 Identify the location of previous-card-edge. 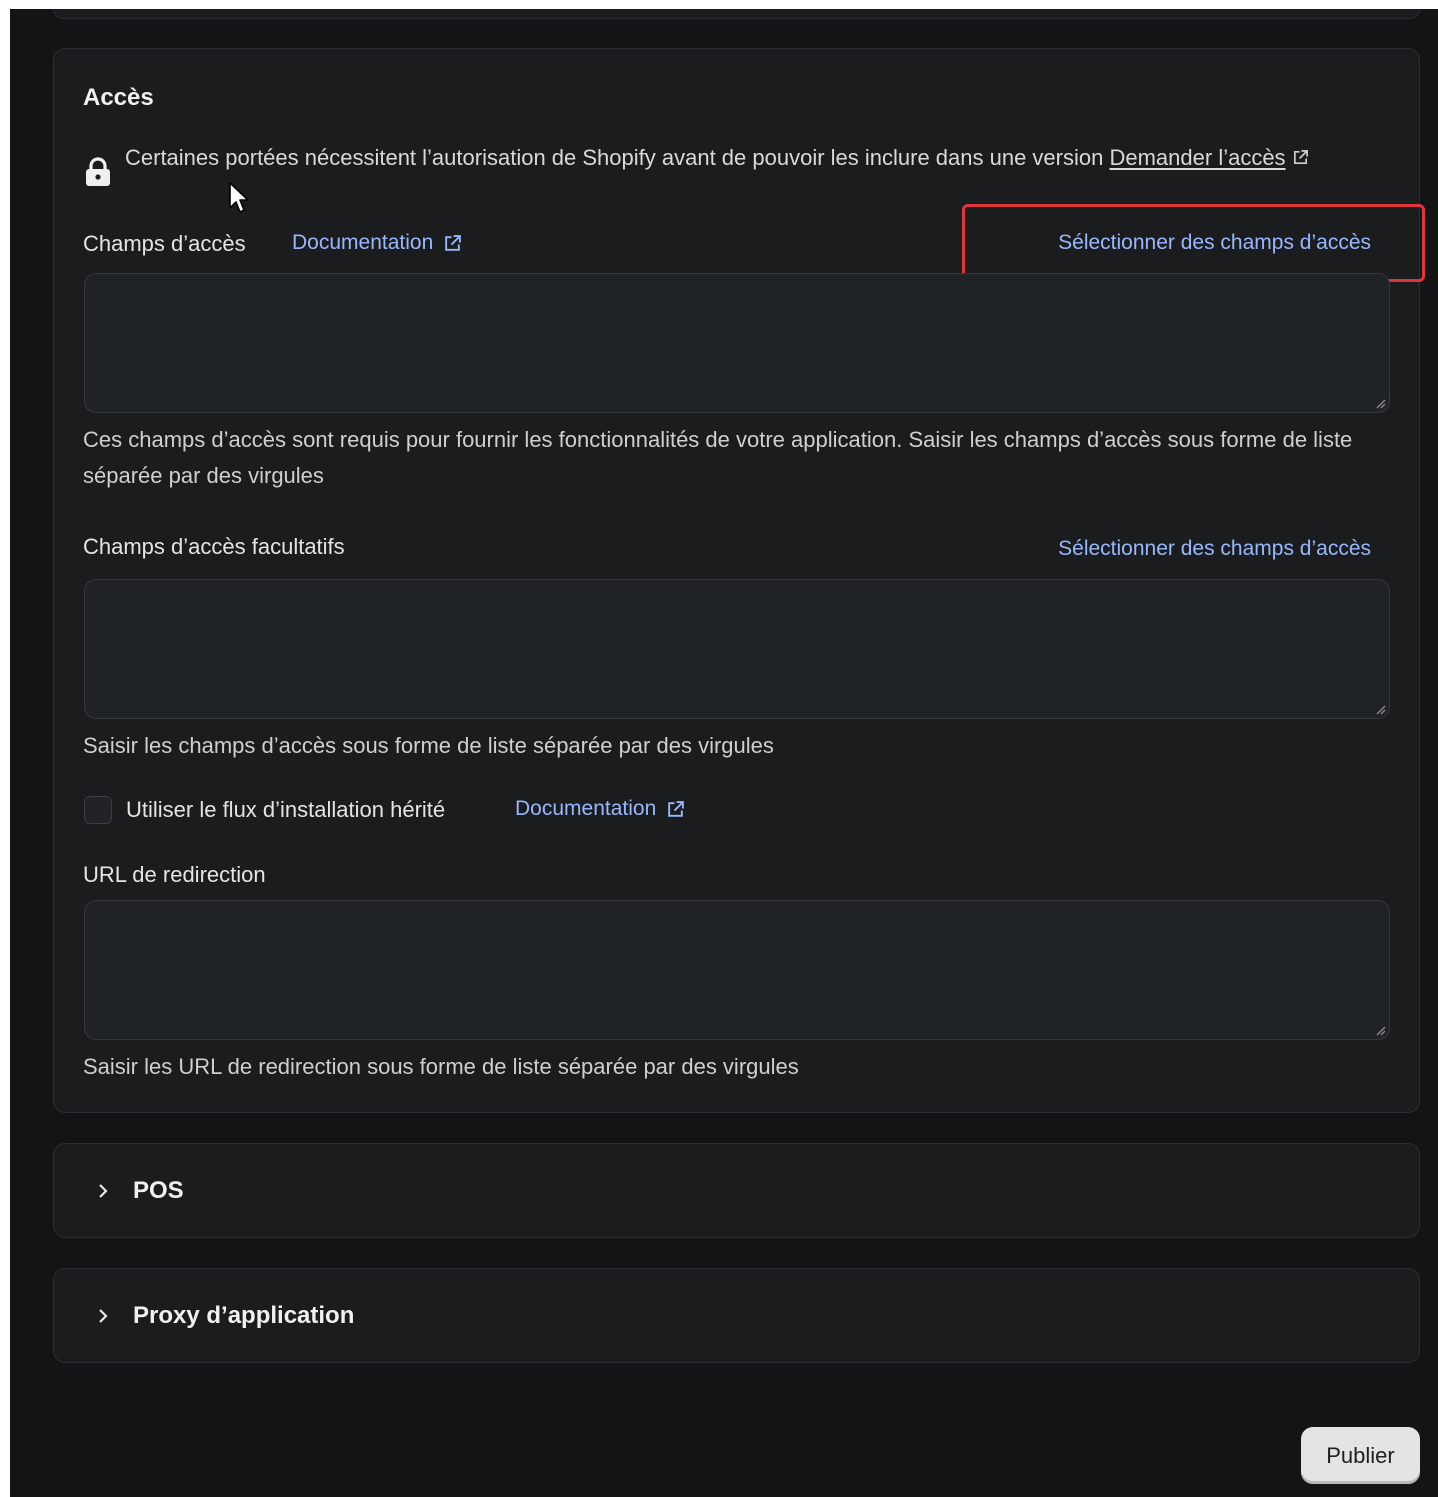
(736, 14).